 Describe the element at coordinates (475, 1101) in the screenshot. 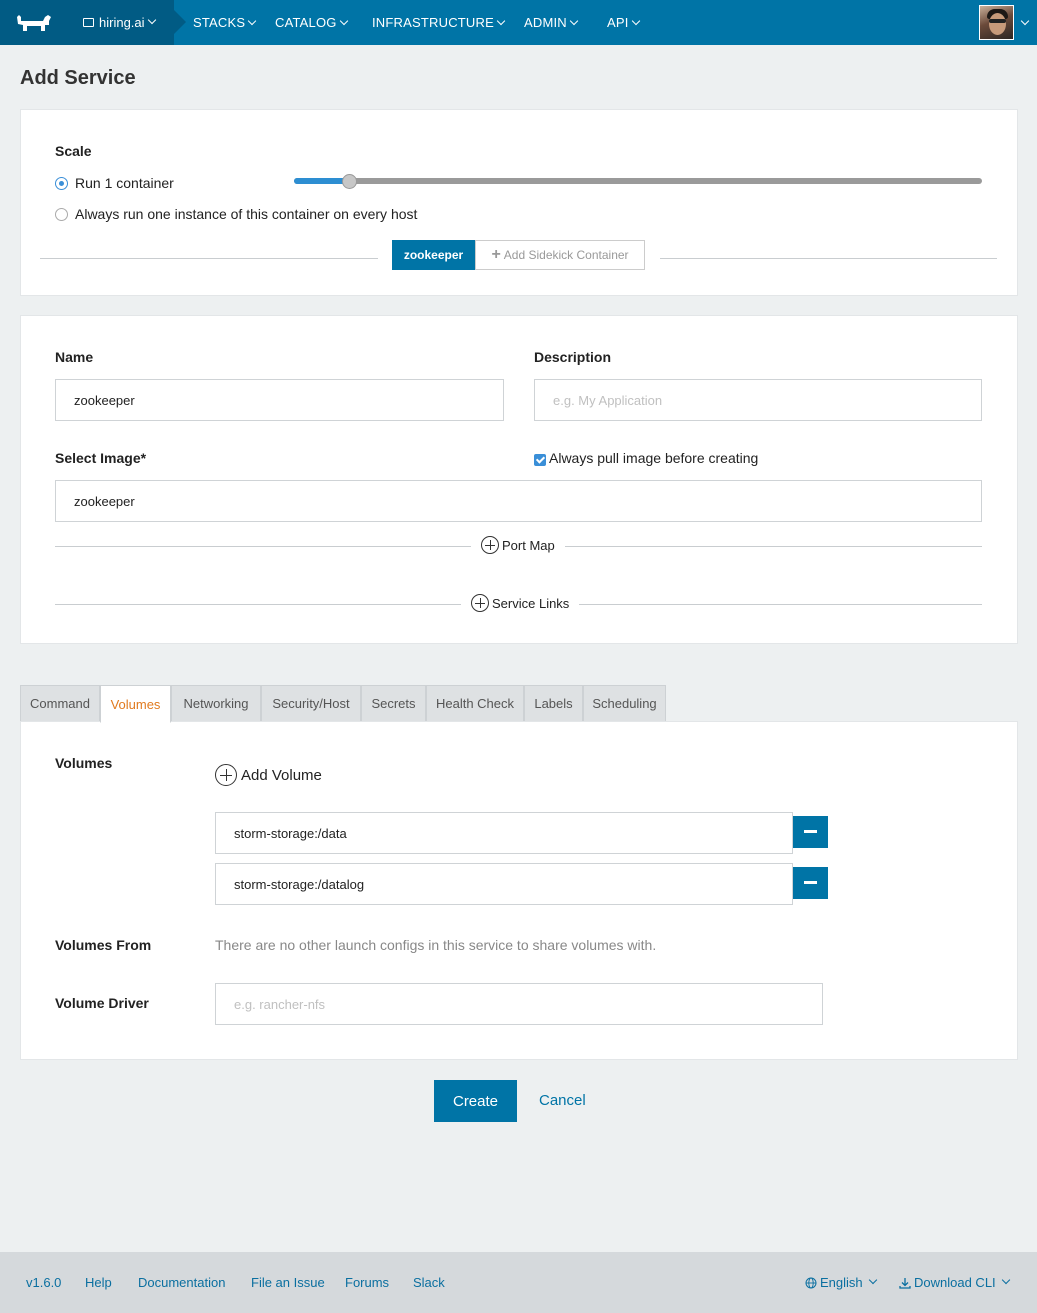

I see `create-button: Create` at that location.